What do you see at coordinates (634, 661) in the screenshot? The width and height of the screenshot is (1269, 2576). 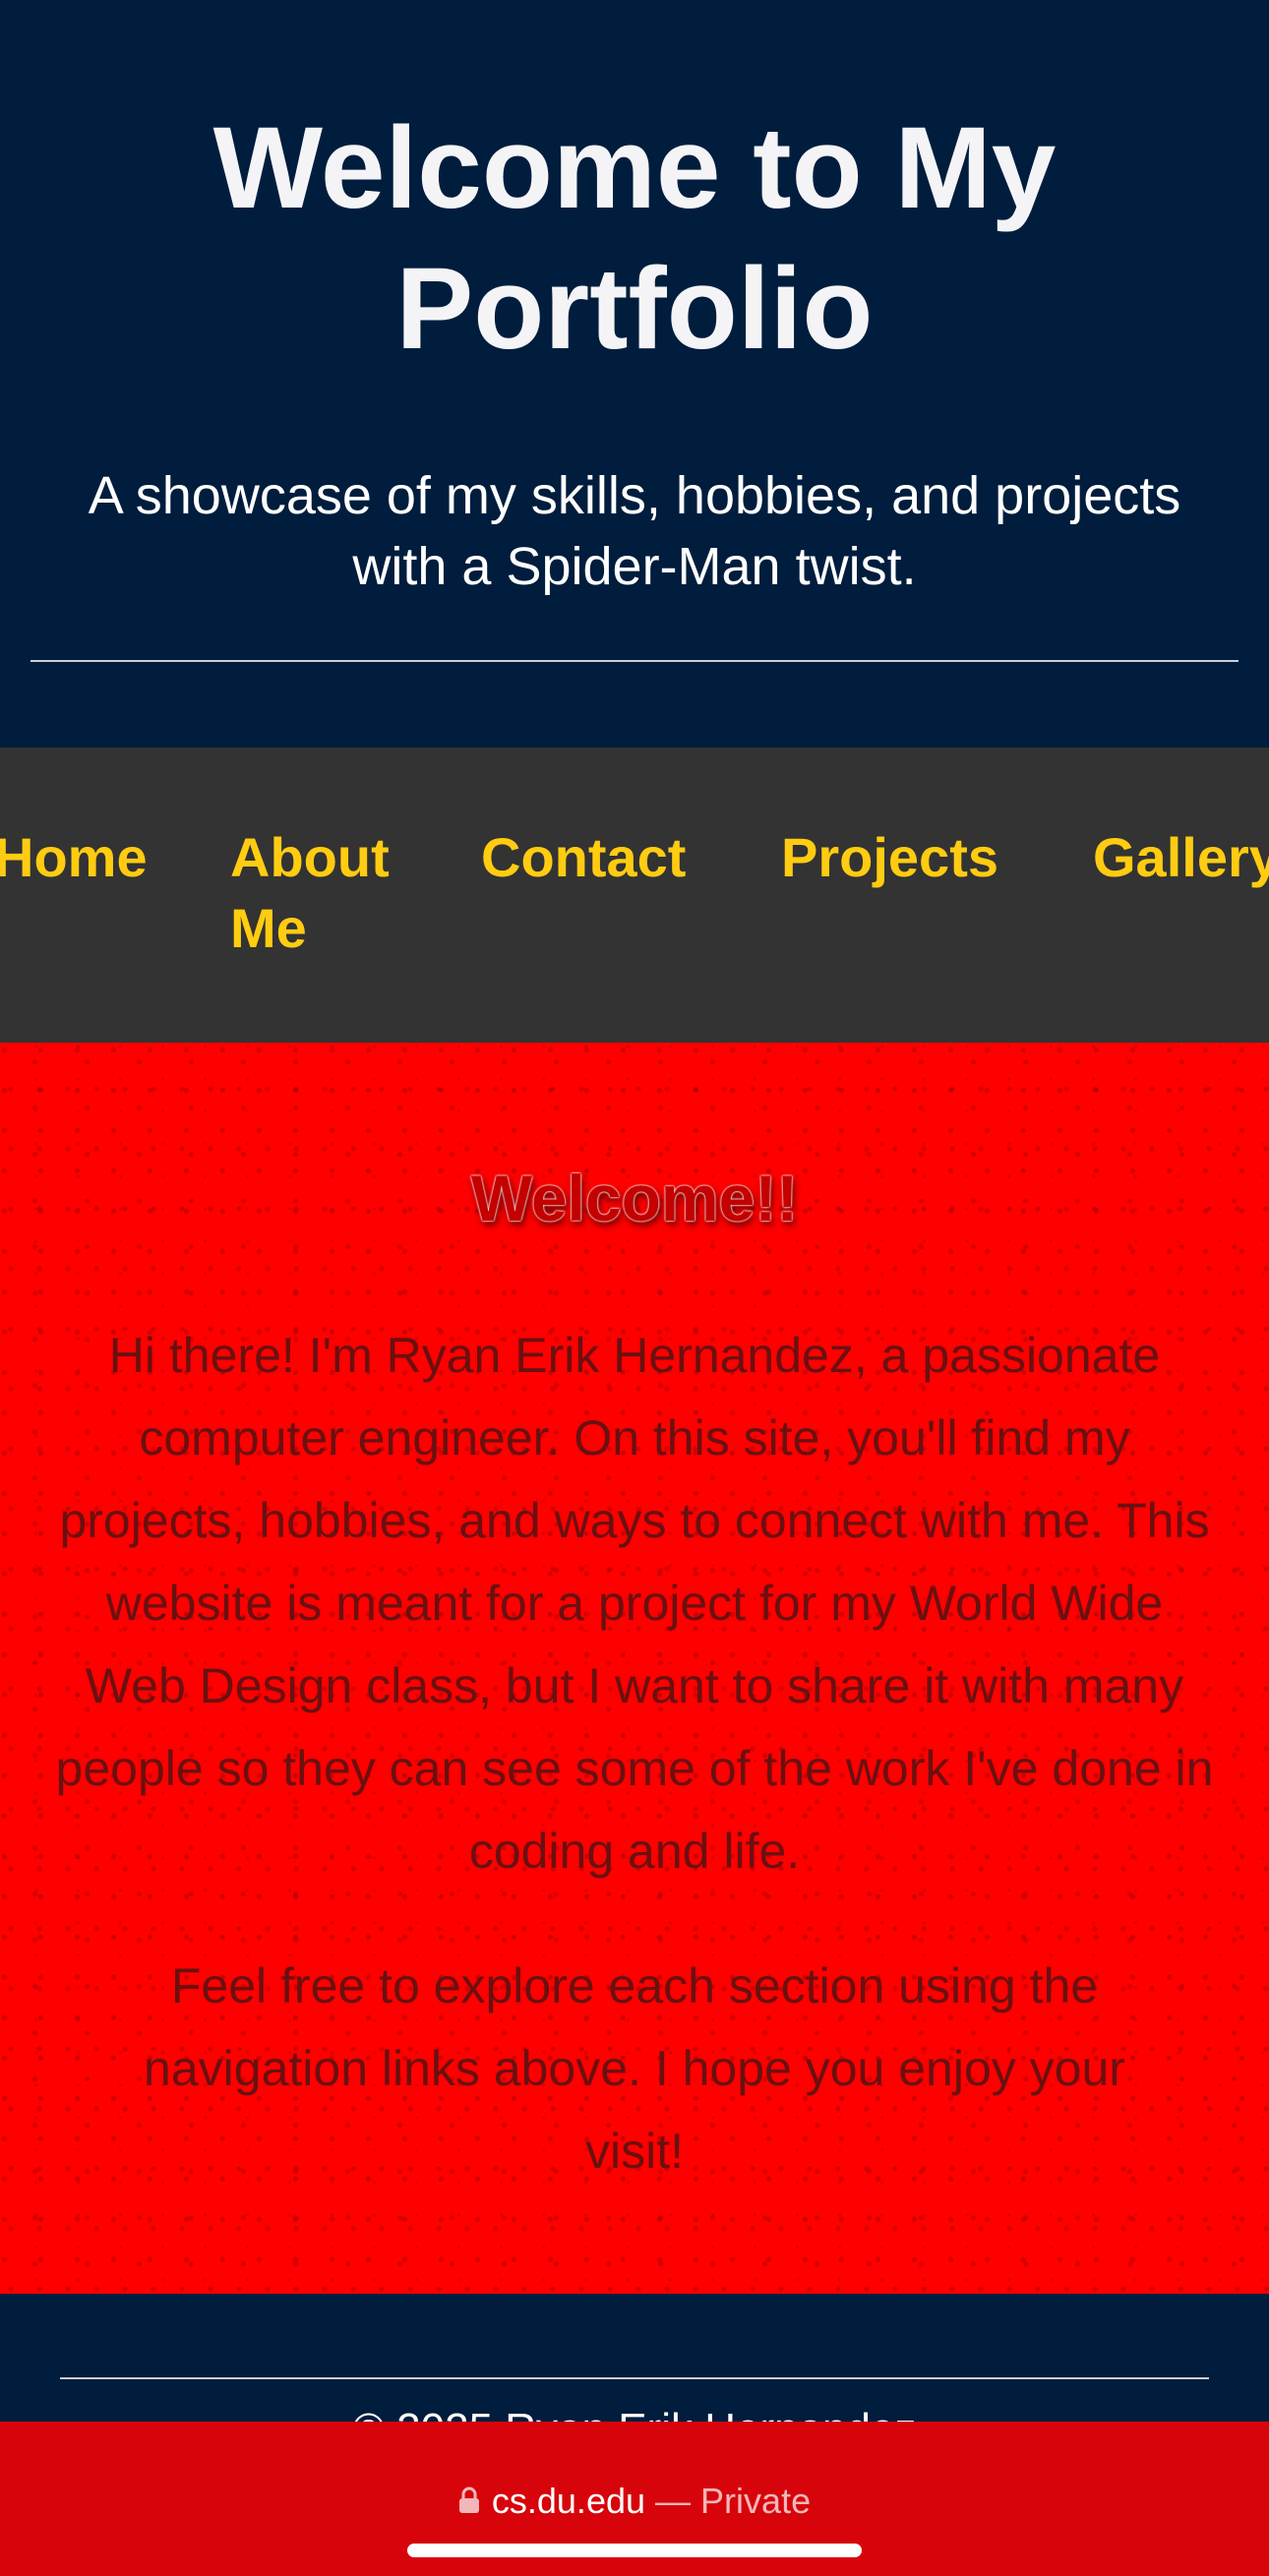 I see `header-divider` at bounding box center [634, 661].